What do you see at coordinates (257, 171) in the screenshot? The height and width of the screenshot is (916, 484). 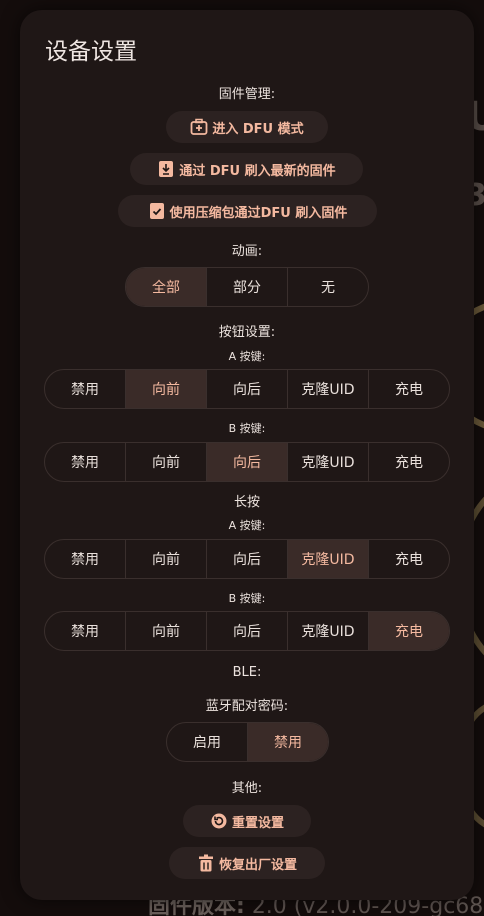 I see `flash-latest-firmware-label: 通过 DFU 刷入最新的固件` at bounding box center [257, 171].